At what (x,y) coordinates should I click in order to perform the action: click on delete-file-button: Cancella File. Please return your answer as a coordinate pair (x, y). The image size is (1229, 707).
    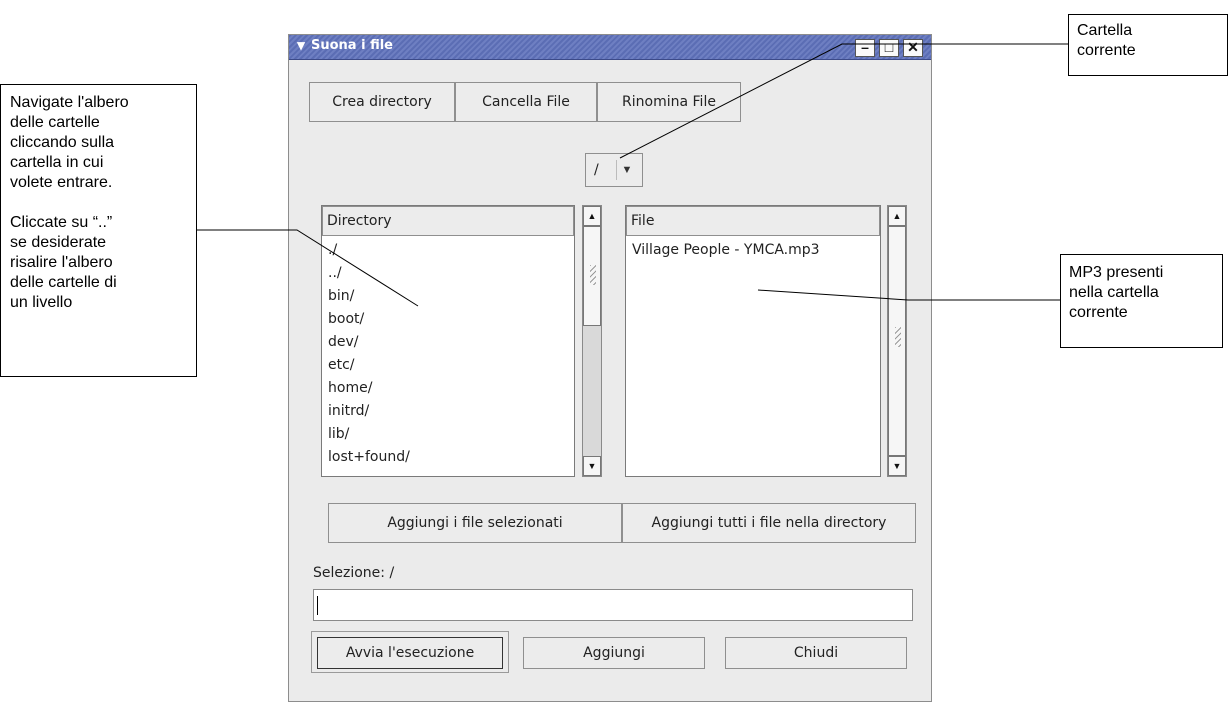
    Looking at the image, I should click on (526, 102).